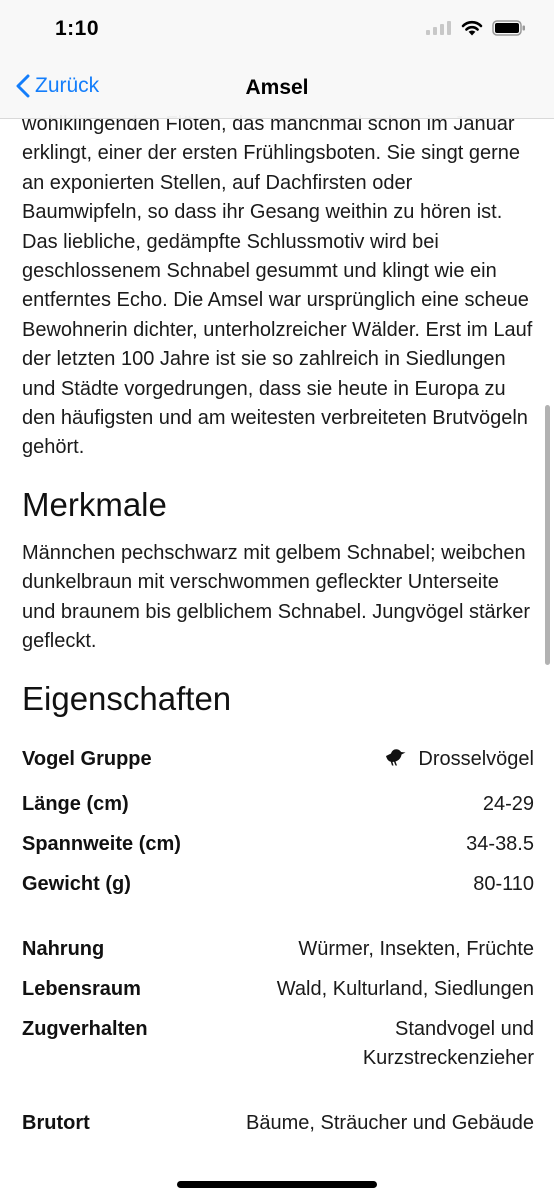  I want to click on wifi-icon, so click(472, 28).